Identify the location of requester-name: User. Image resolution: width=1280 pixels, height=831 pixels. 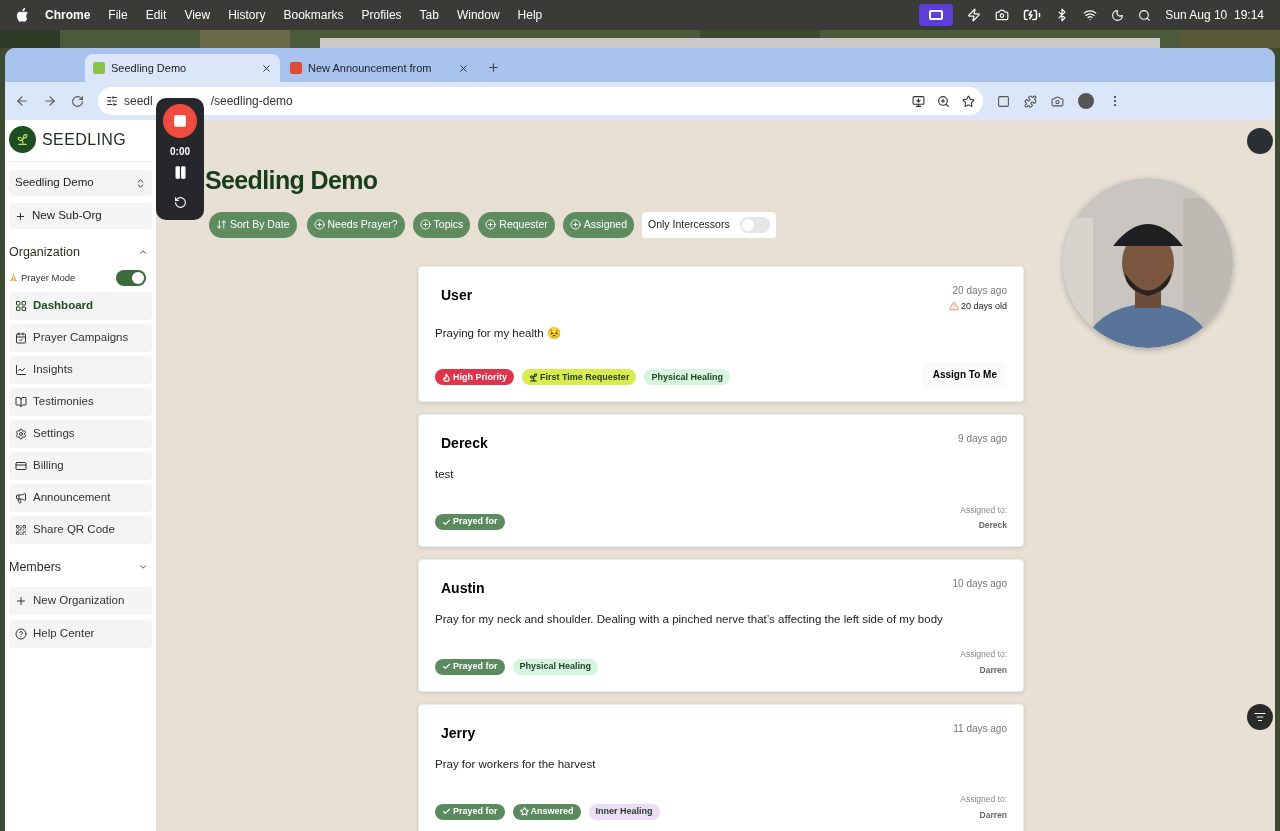
(456, 295).